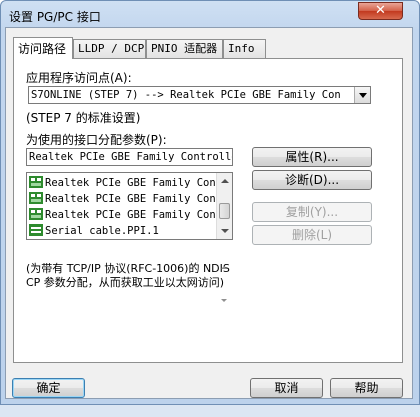 This screenshot has height=417, width=420. I want to click on scroll-thumb, so click(224, 211).